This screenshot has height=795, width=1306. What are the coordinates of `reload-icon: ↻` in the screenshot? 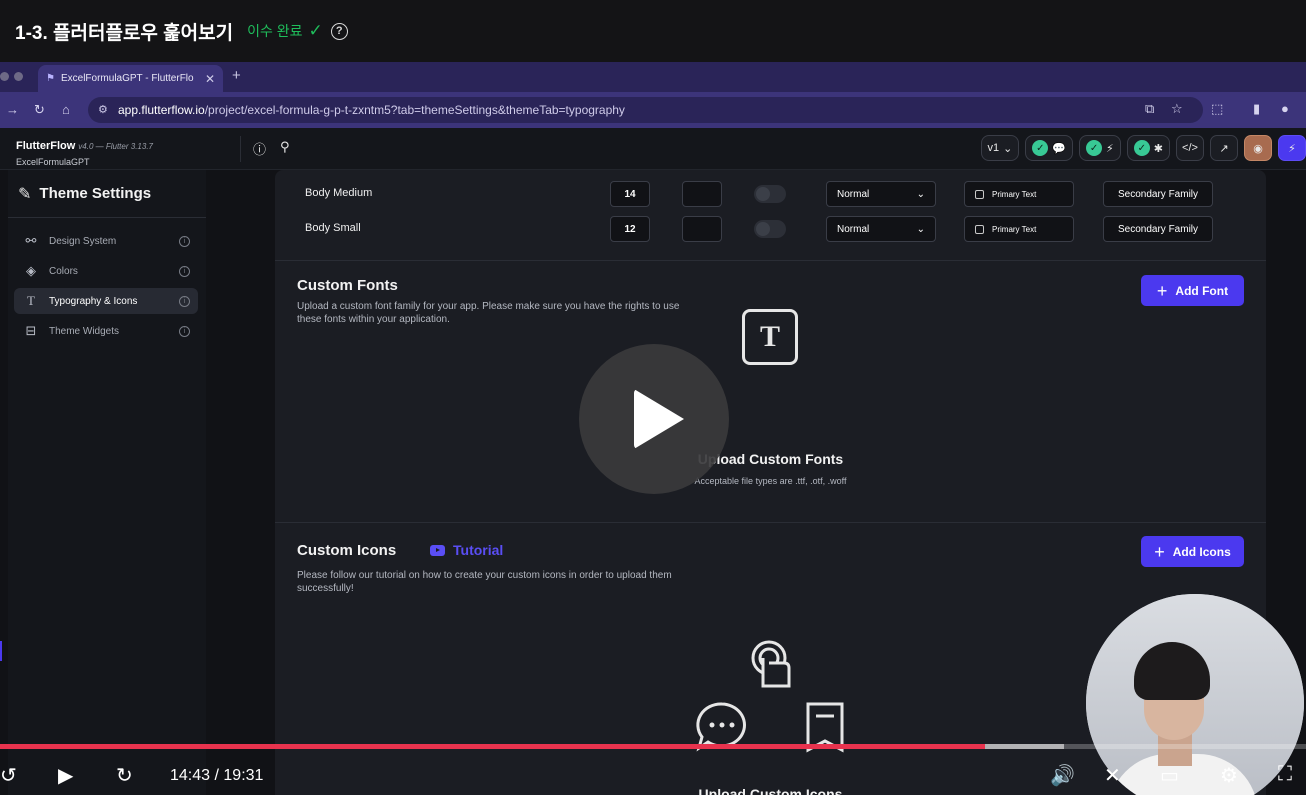 It's located at (39, 110).